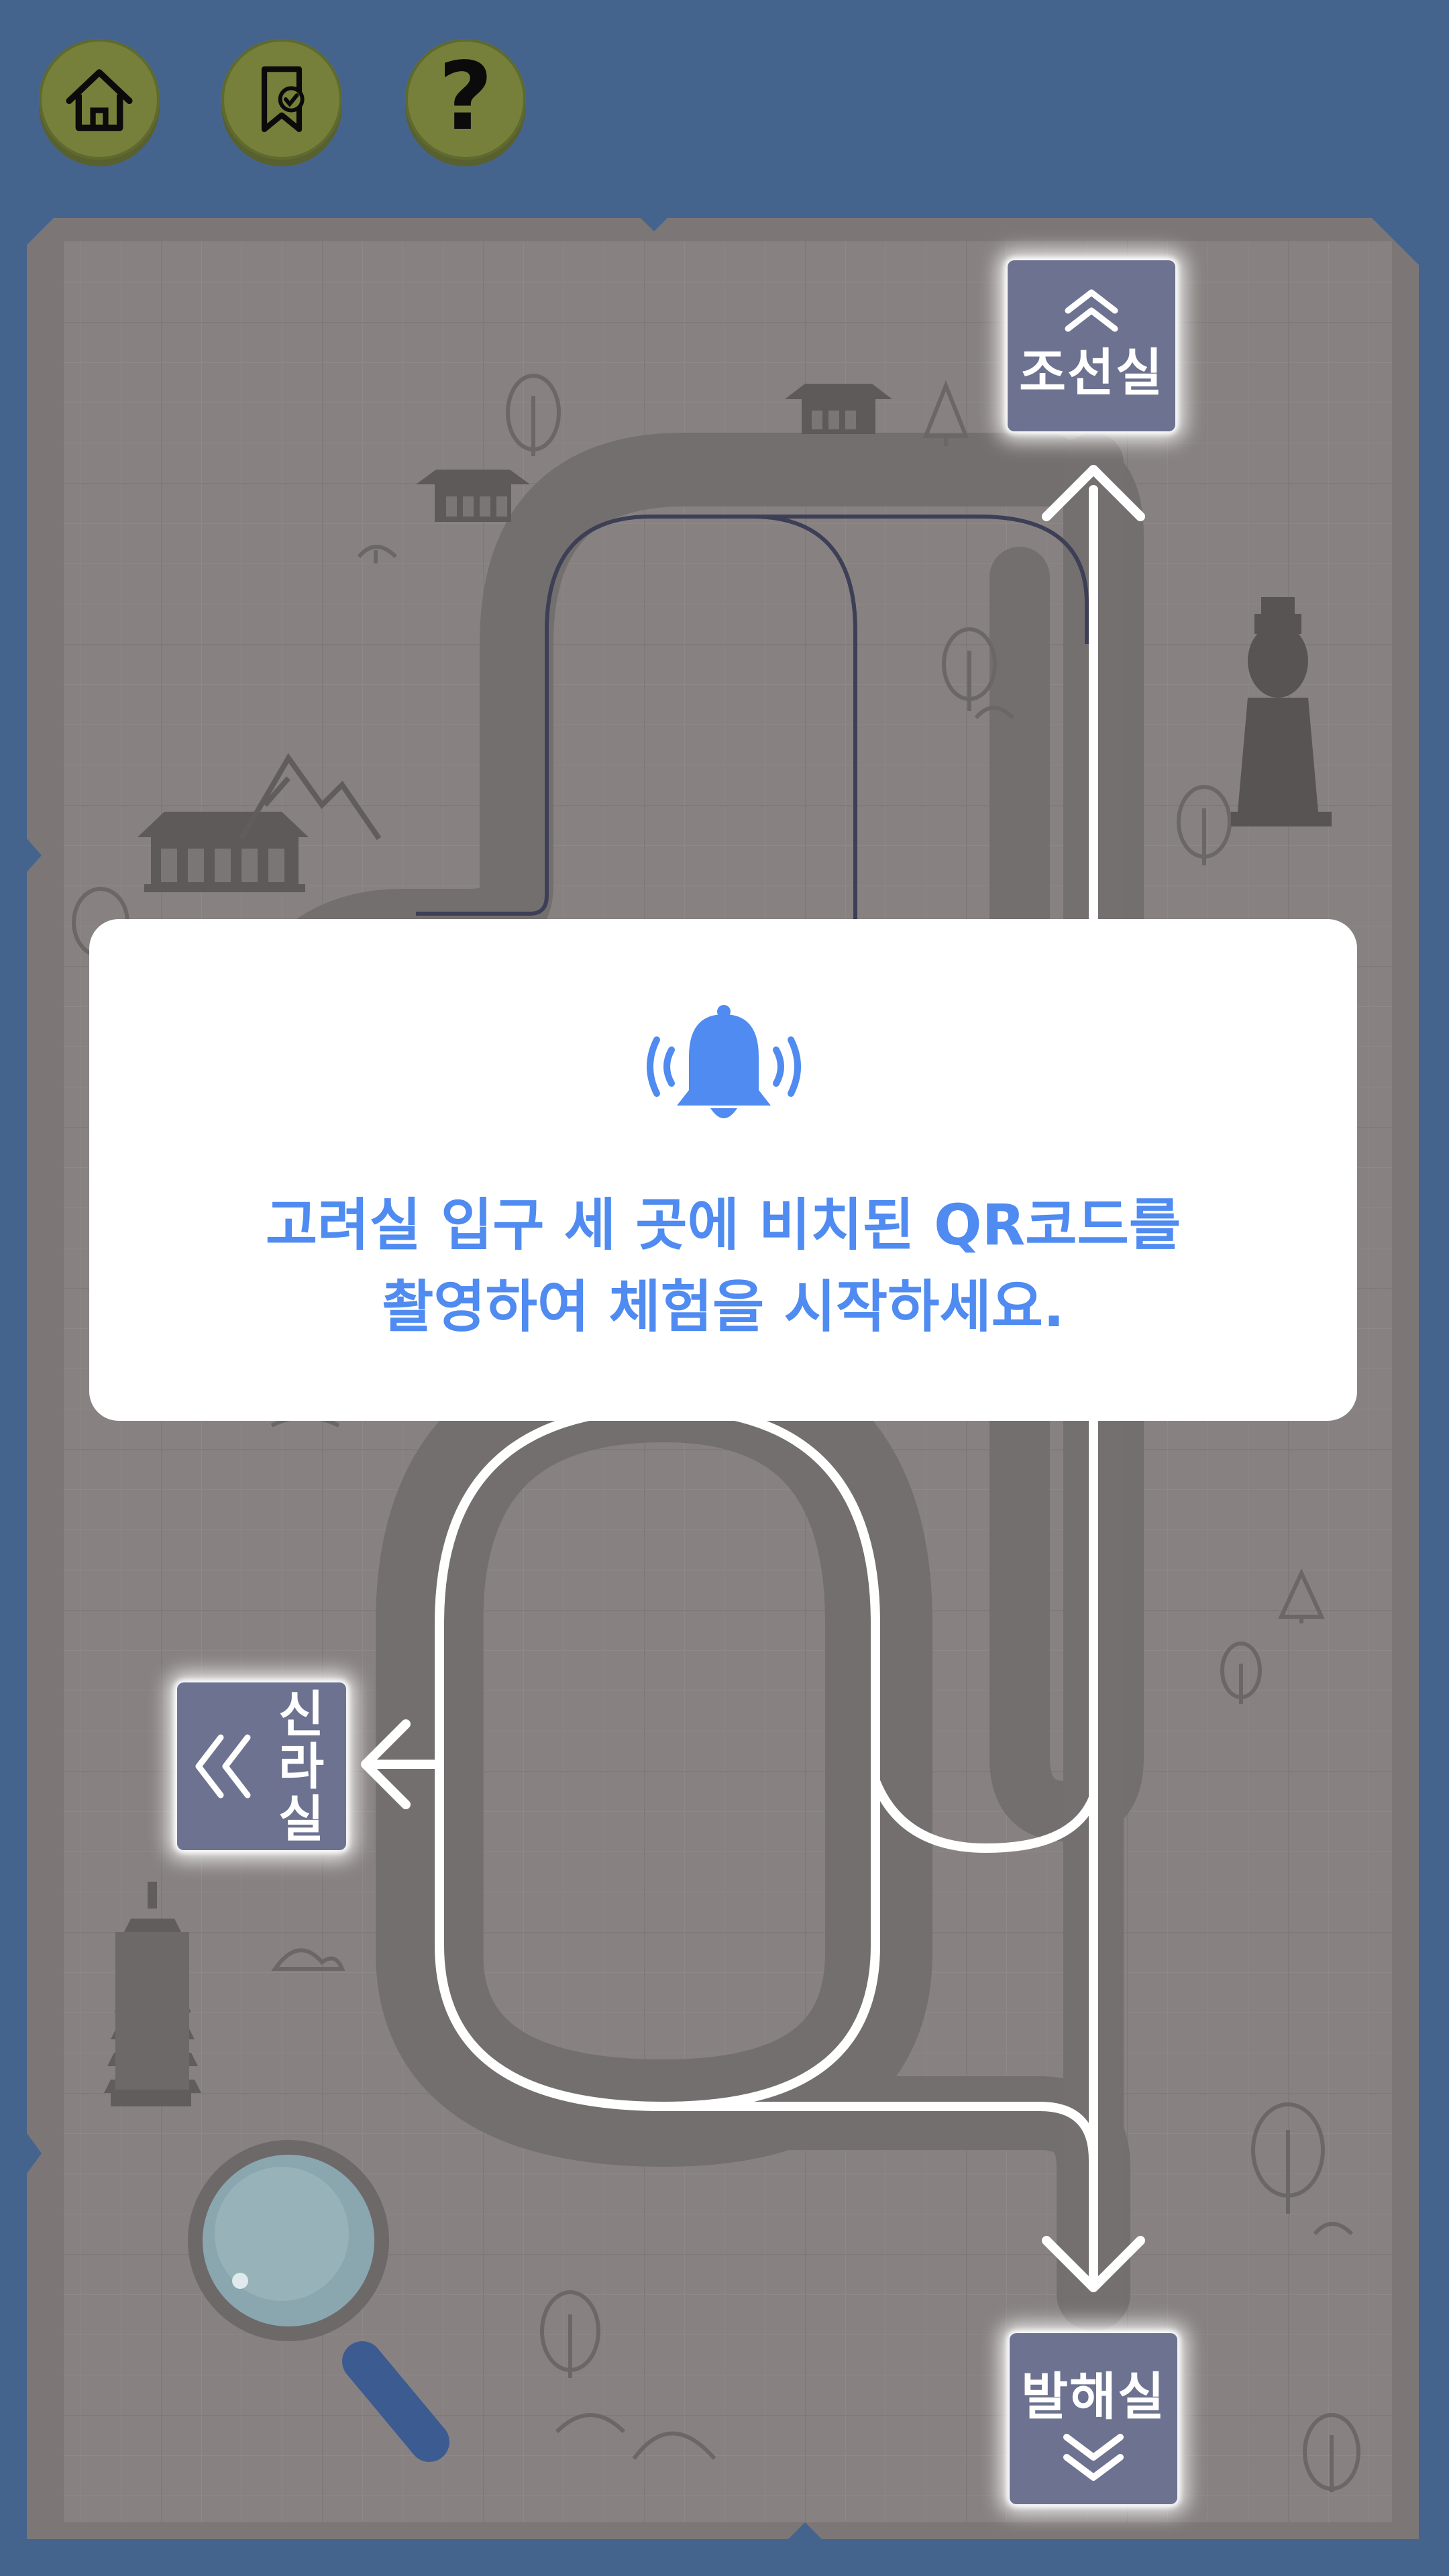 This screenshot has height=2576, width=1449. What do you see at coordinates (723, 1266) in the screenshot?
I see `qr-notice-message: 고려실 입구 세 곳에 비치된 QR코드를 촬영하여 체험을 시작하세요.` at bounding box center [723, 1266].